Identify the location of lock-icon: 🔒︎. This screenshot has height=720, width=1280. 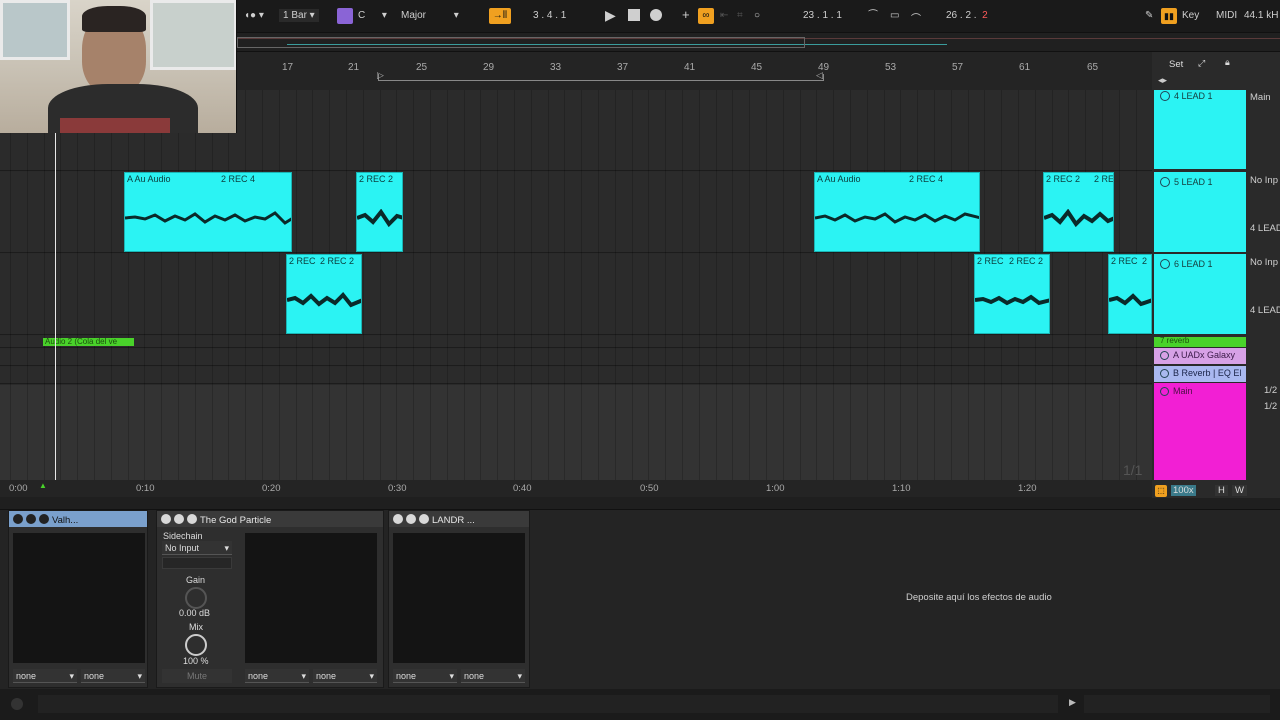
(1227, 62).